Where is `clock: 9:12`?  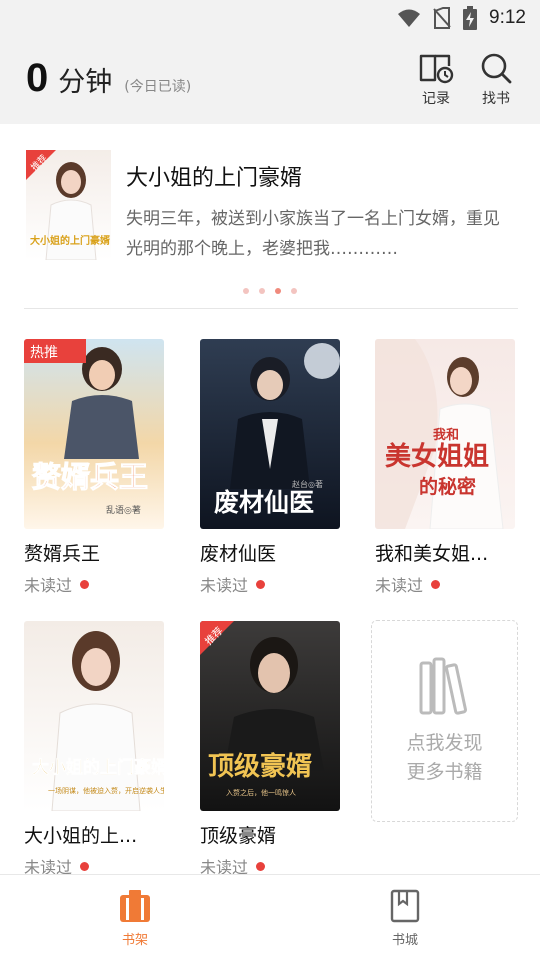 clock: 9:12 is located at coordinates (507, 17).